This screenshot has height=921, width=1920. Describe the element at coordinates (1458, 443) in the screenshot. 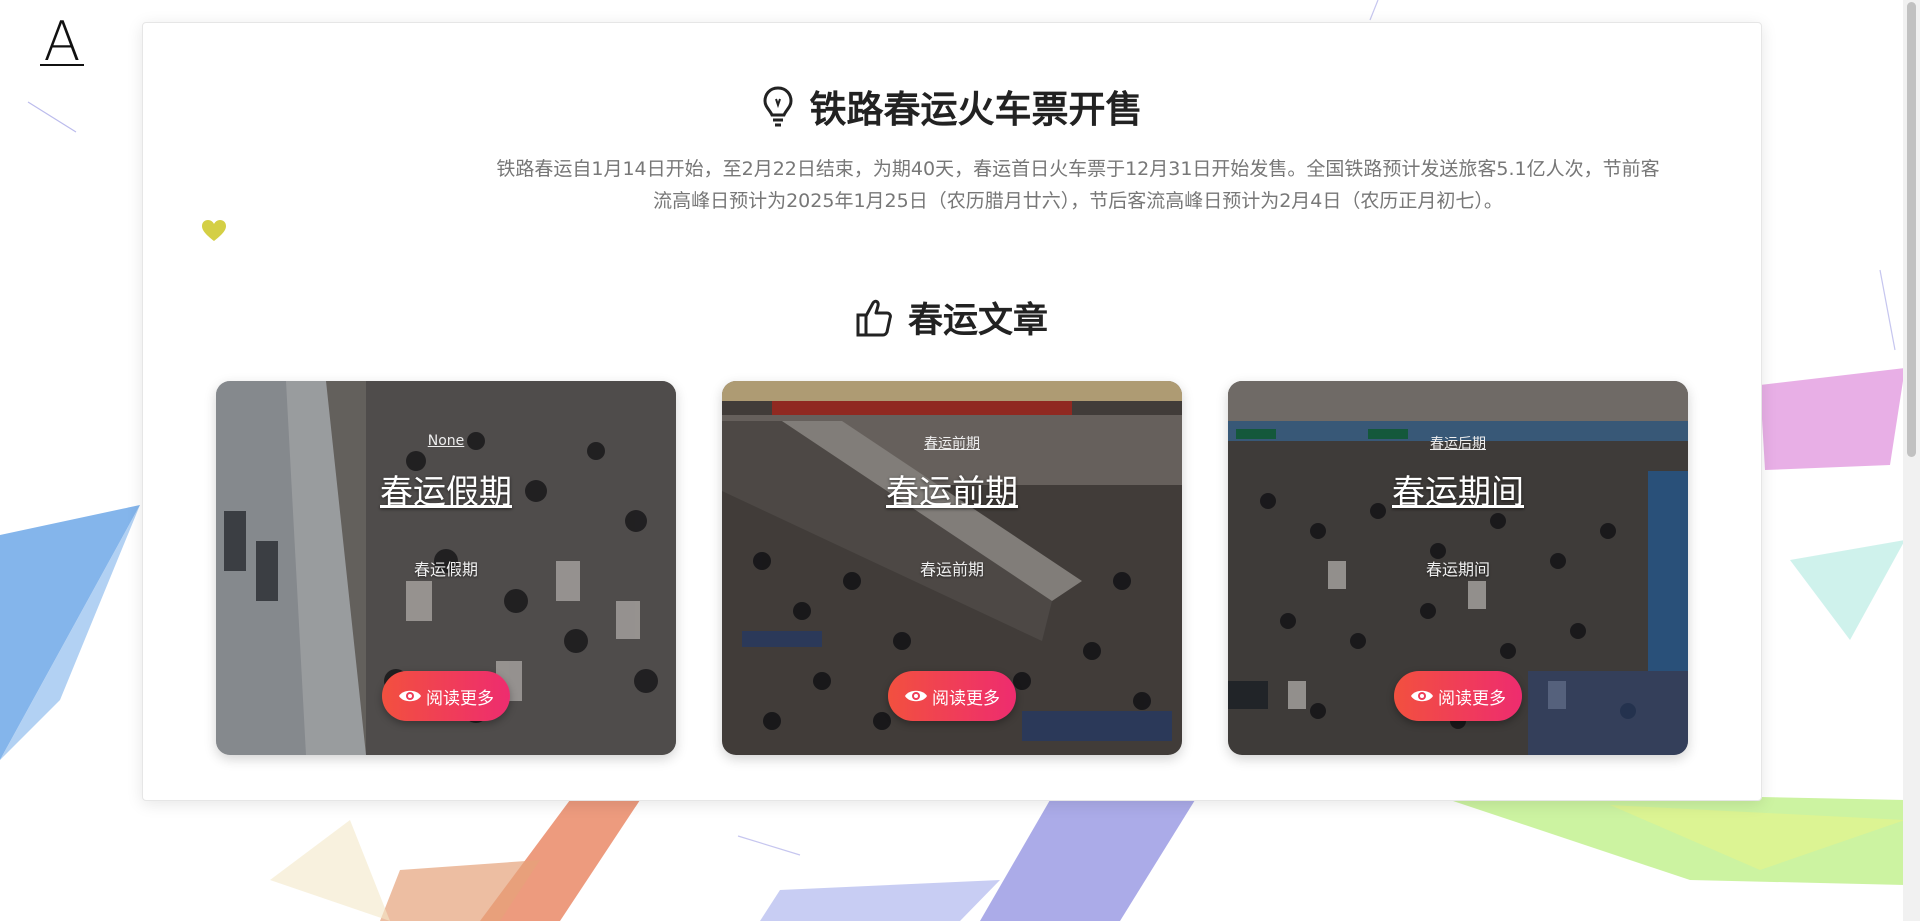

I see `card-category: 春运后期` at that location.